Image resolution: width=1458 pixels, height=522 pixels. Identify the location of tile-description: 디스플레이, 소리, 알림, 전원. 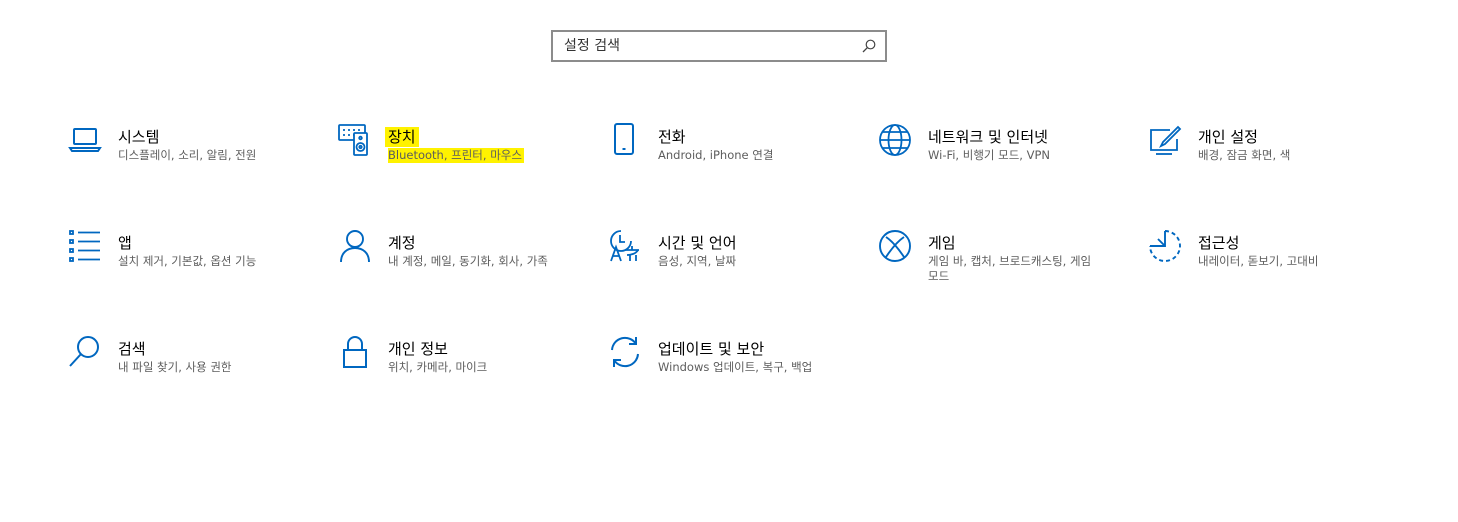
(187, 155).